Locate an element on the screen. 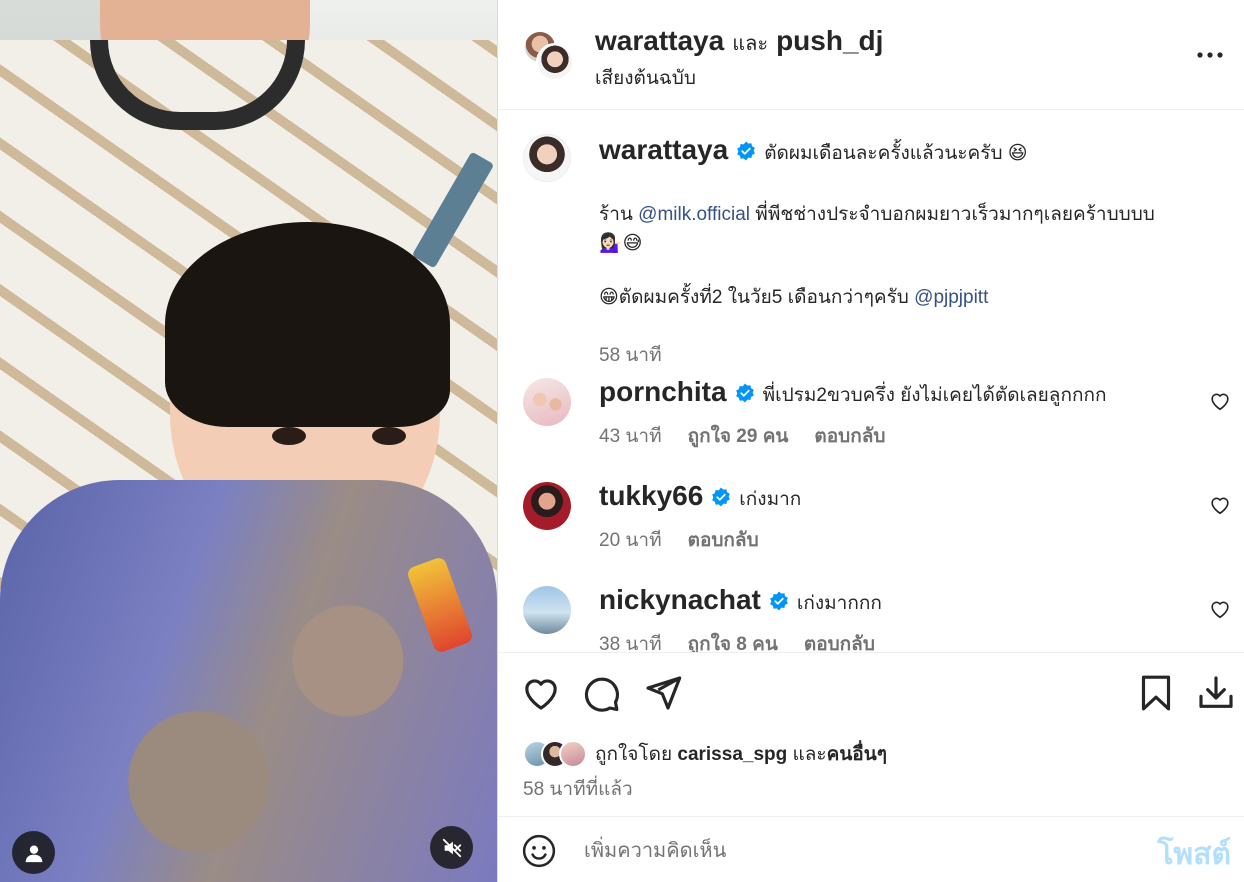  download-icon is located at coordinates (1216, 693).